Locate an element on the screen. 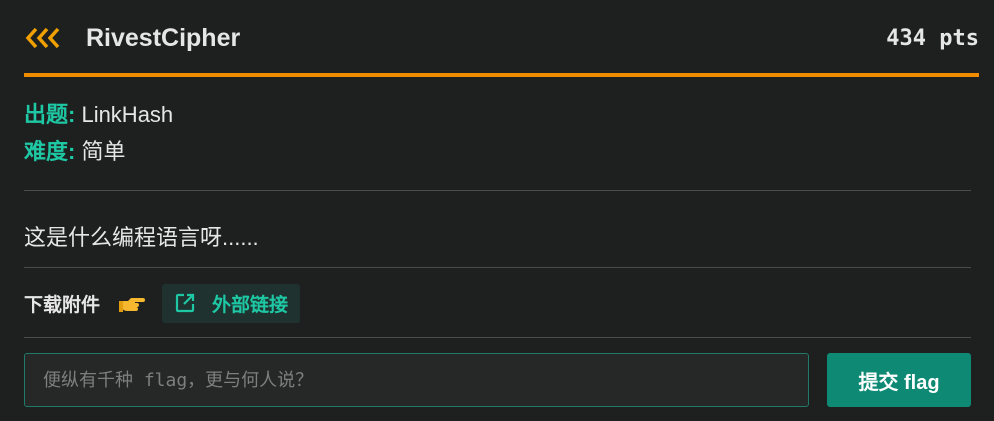  author-label: 出题: is located at coordinates (50, 114).